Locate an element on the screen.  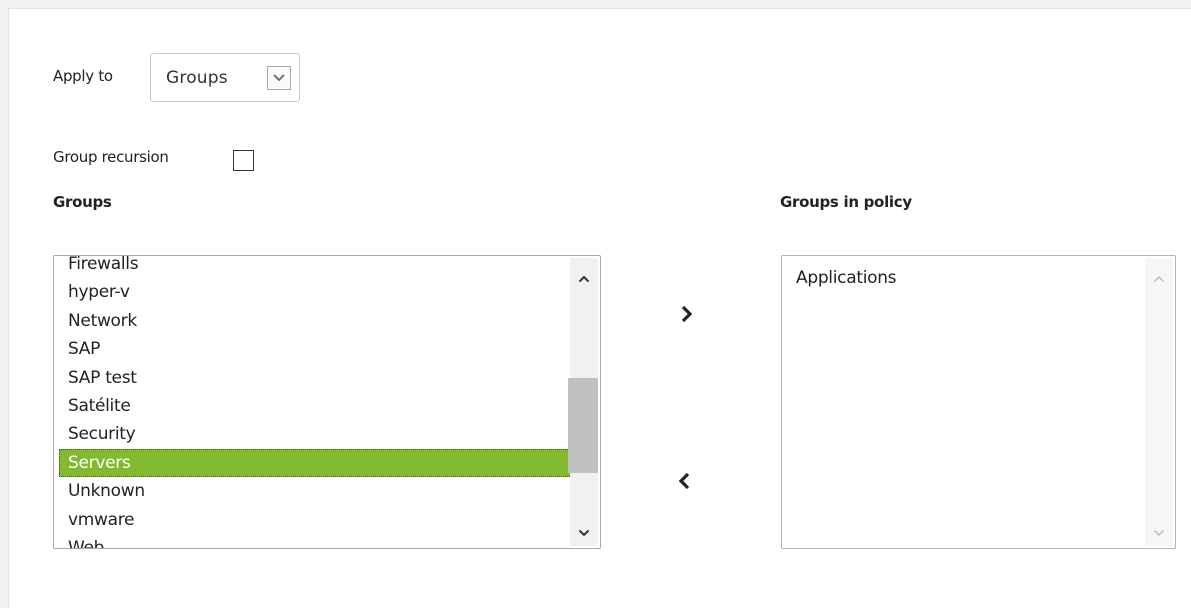
apply-to-select: Groups is located at coordinates (225, 77).